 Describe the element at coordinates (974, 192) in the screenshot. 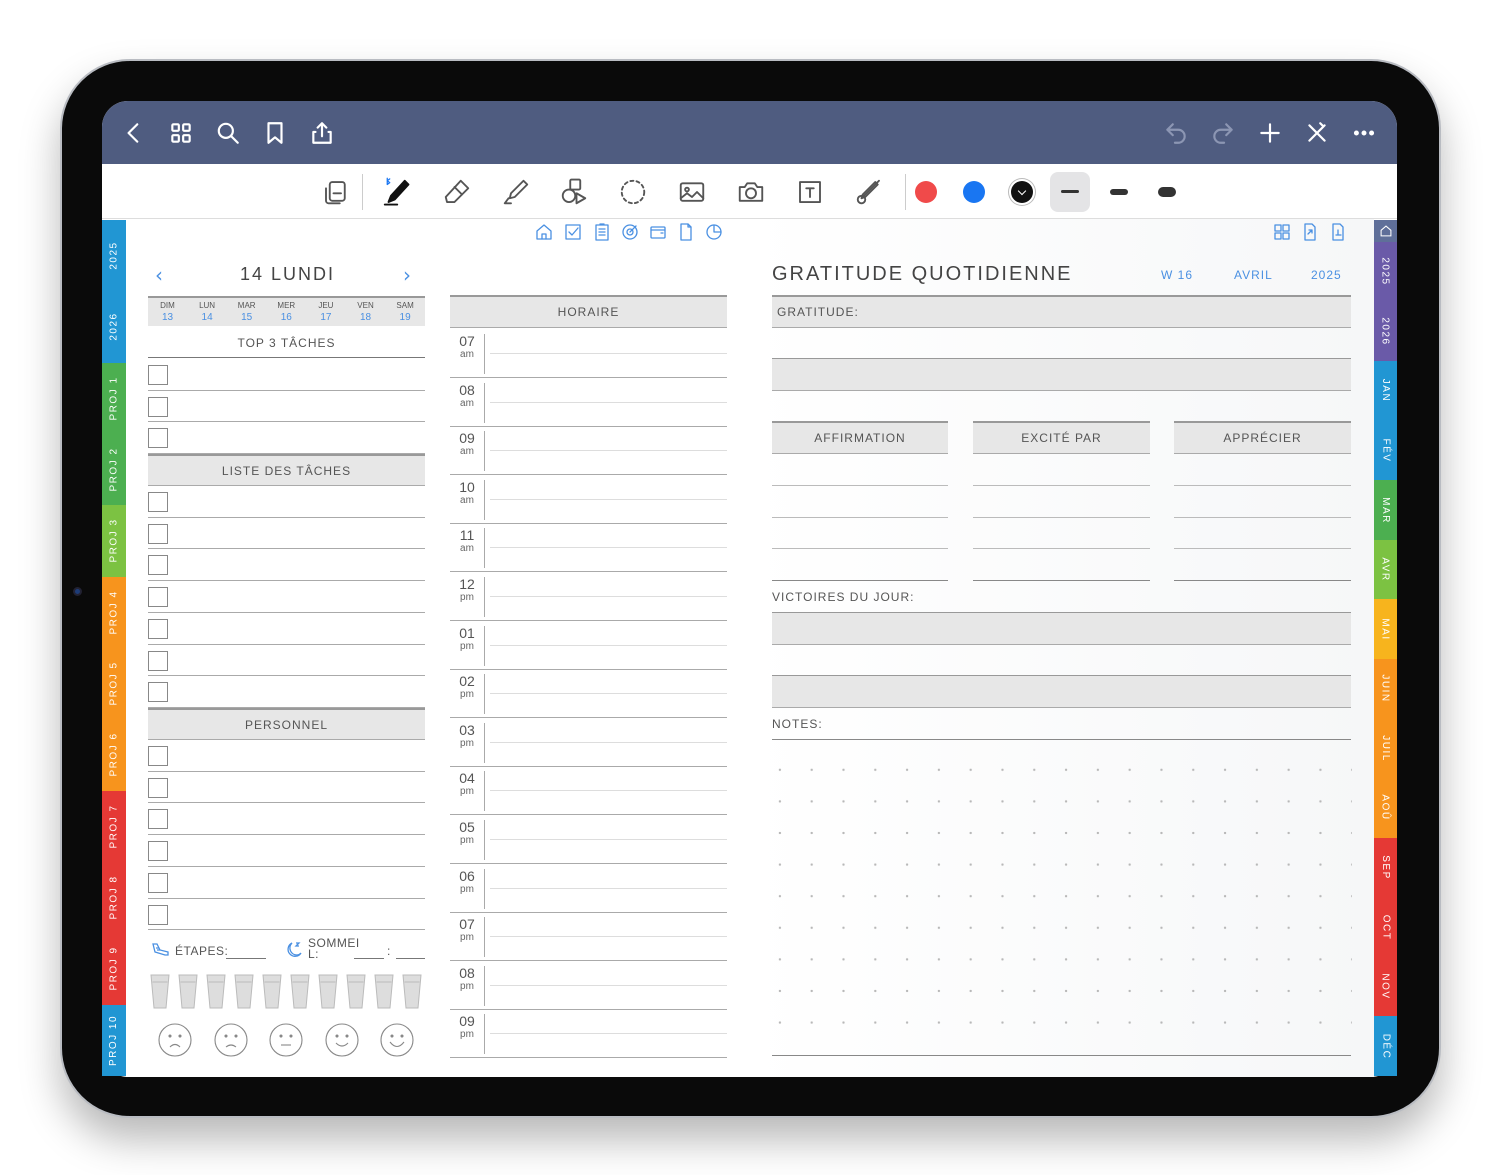

I see `color-blue-swatch` at that location.